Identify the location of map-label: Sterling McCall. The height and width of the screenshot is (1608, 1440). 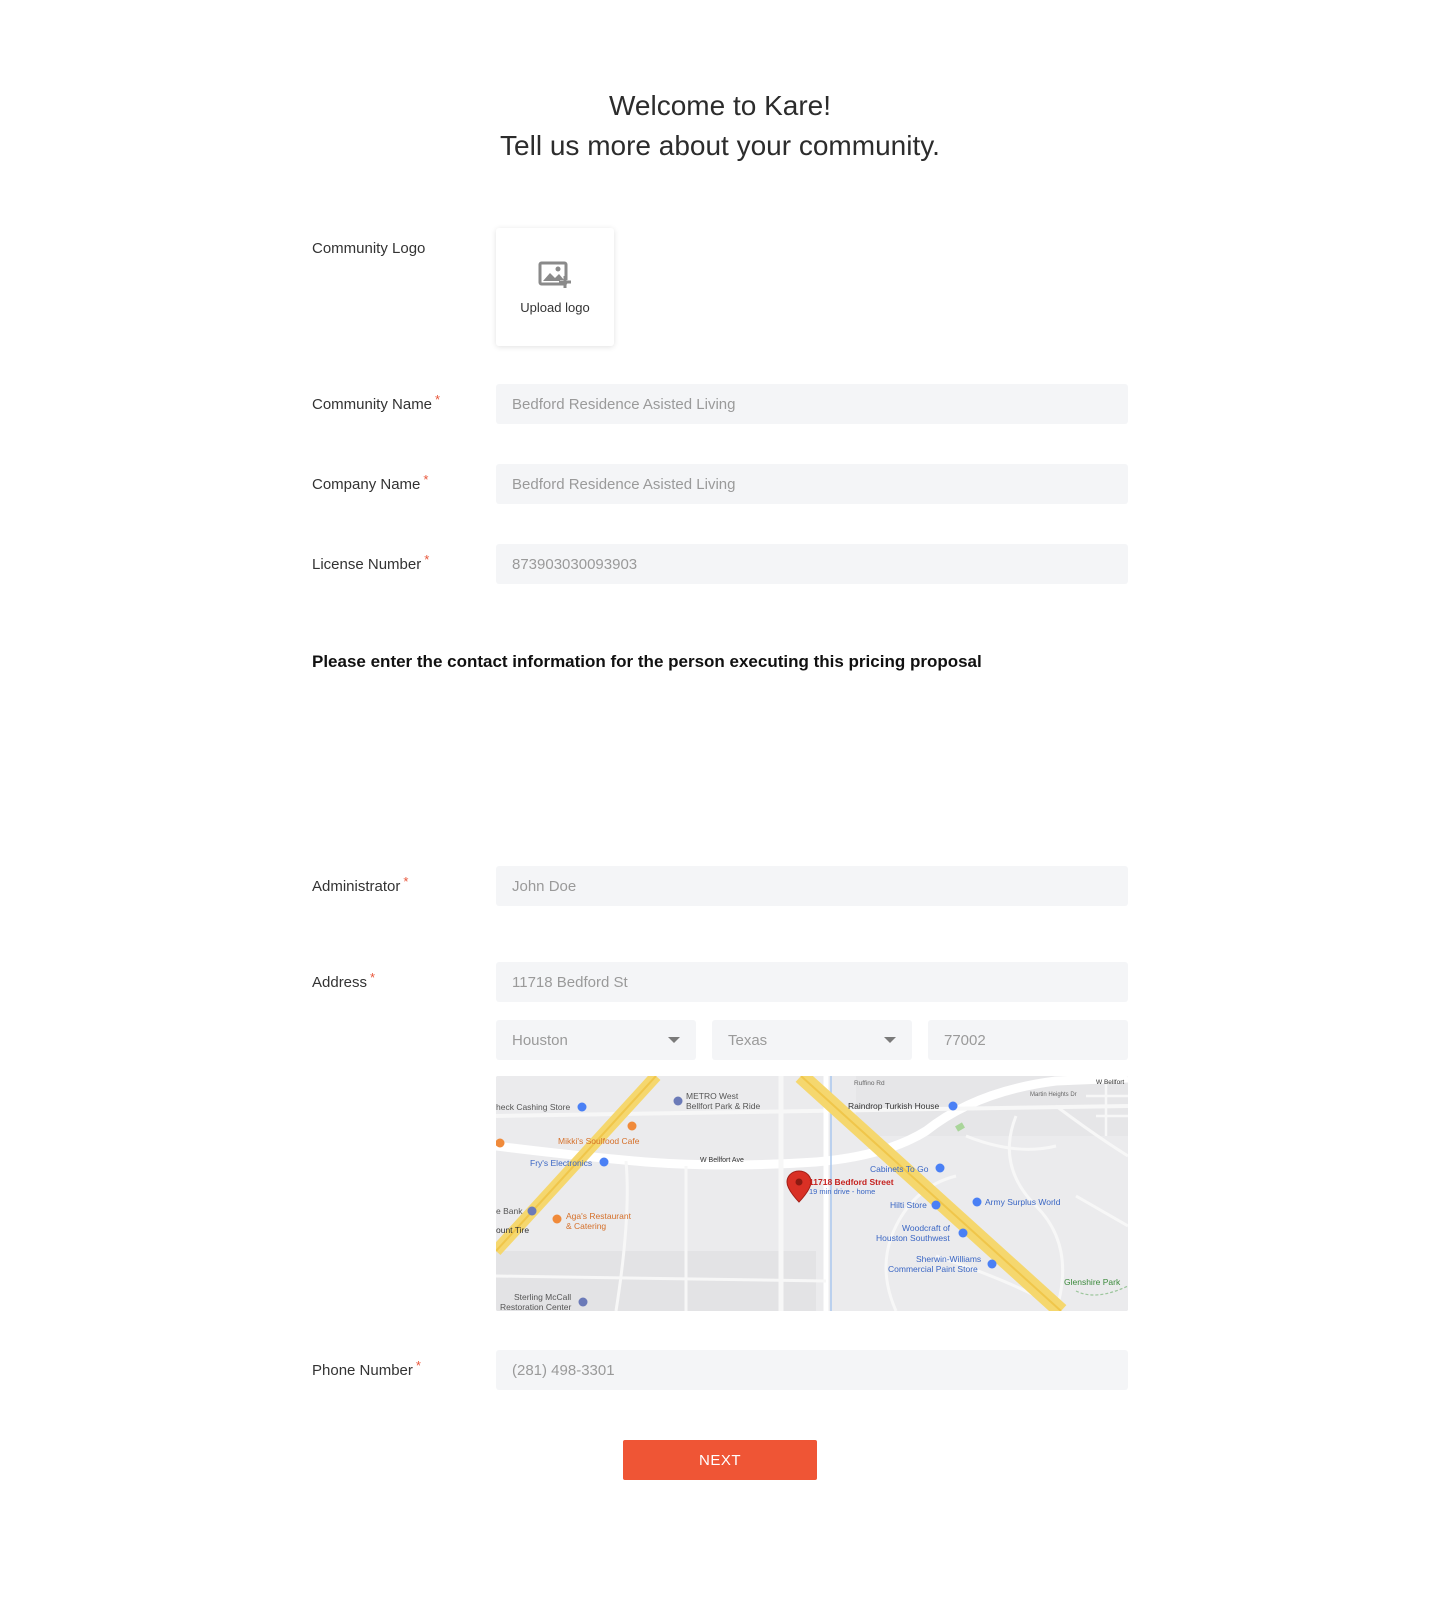
(542, 1297).